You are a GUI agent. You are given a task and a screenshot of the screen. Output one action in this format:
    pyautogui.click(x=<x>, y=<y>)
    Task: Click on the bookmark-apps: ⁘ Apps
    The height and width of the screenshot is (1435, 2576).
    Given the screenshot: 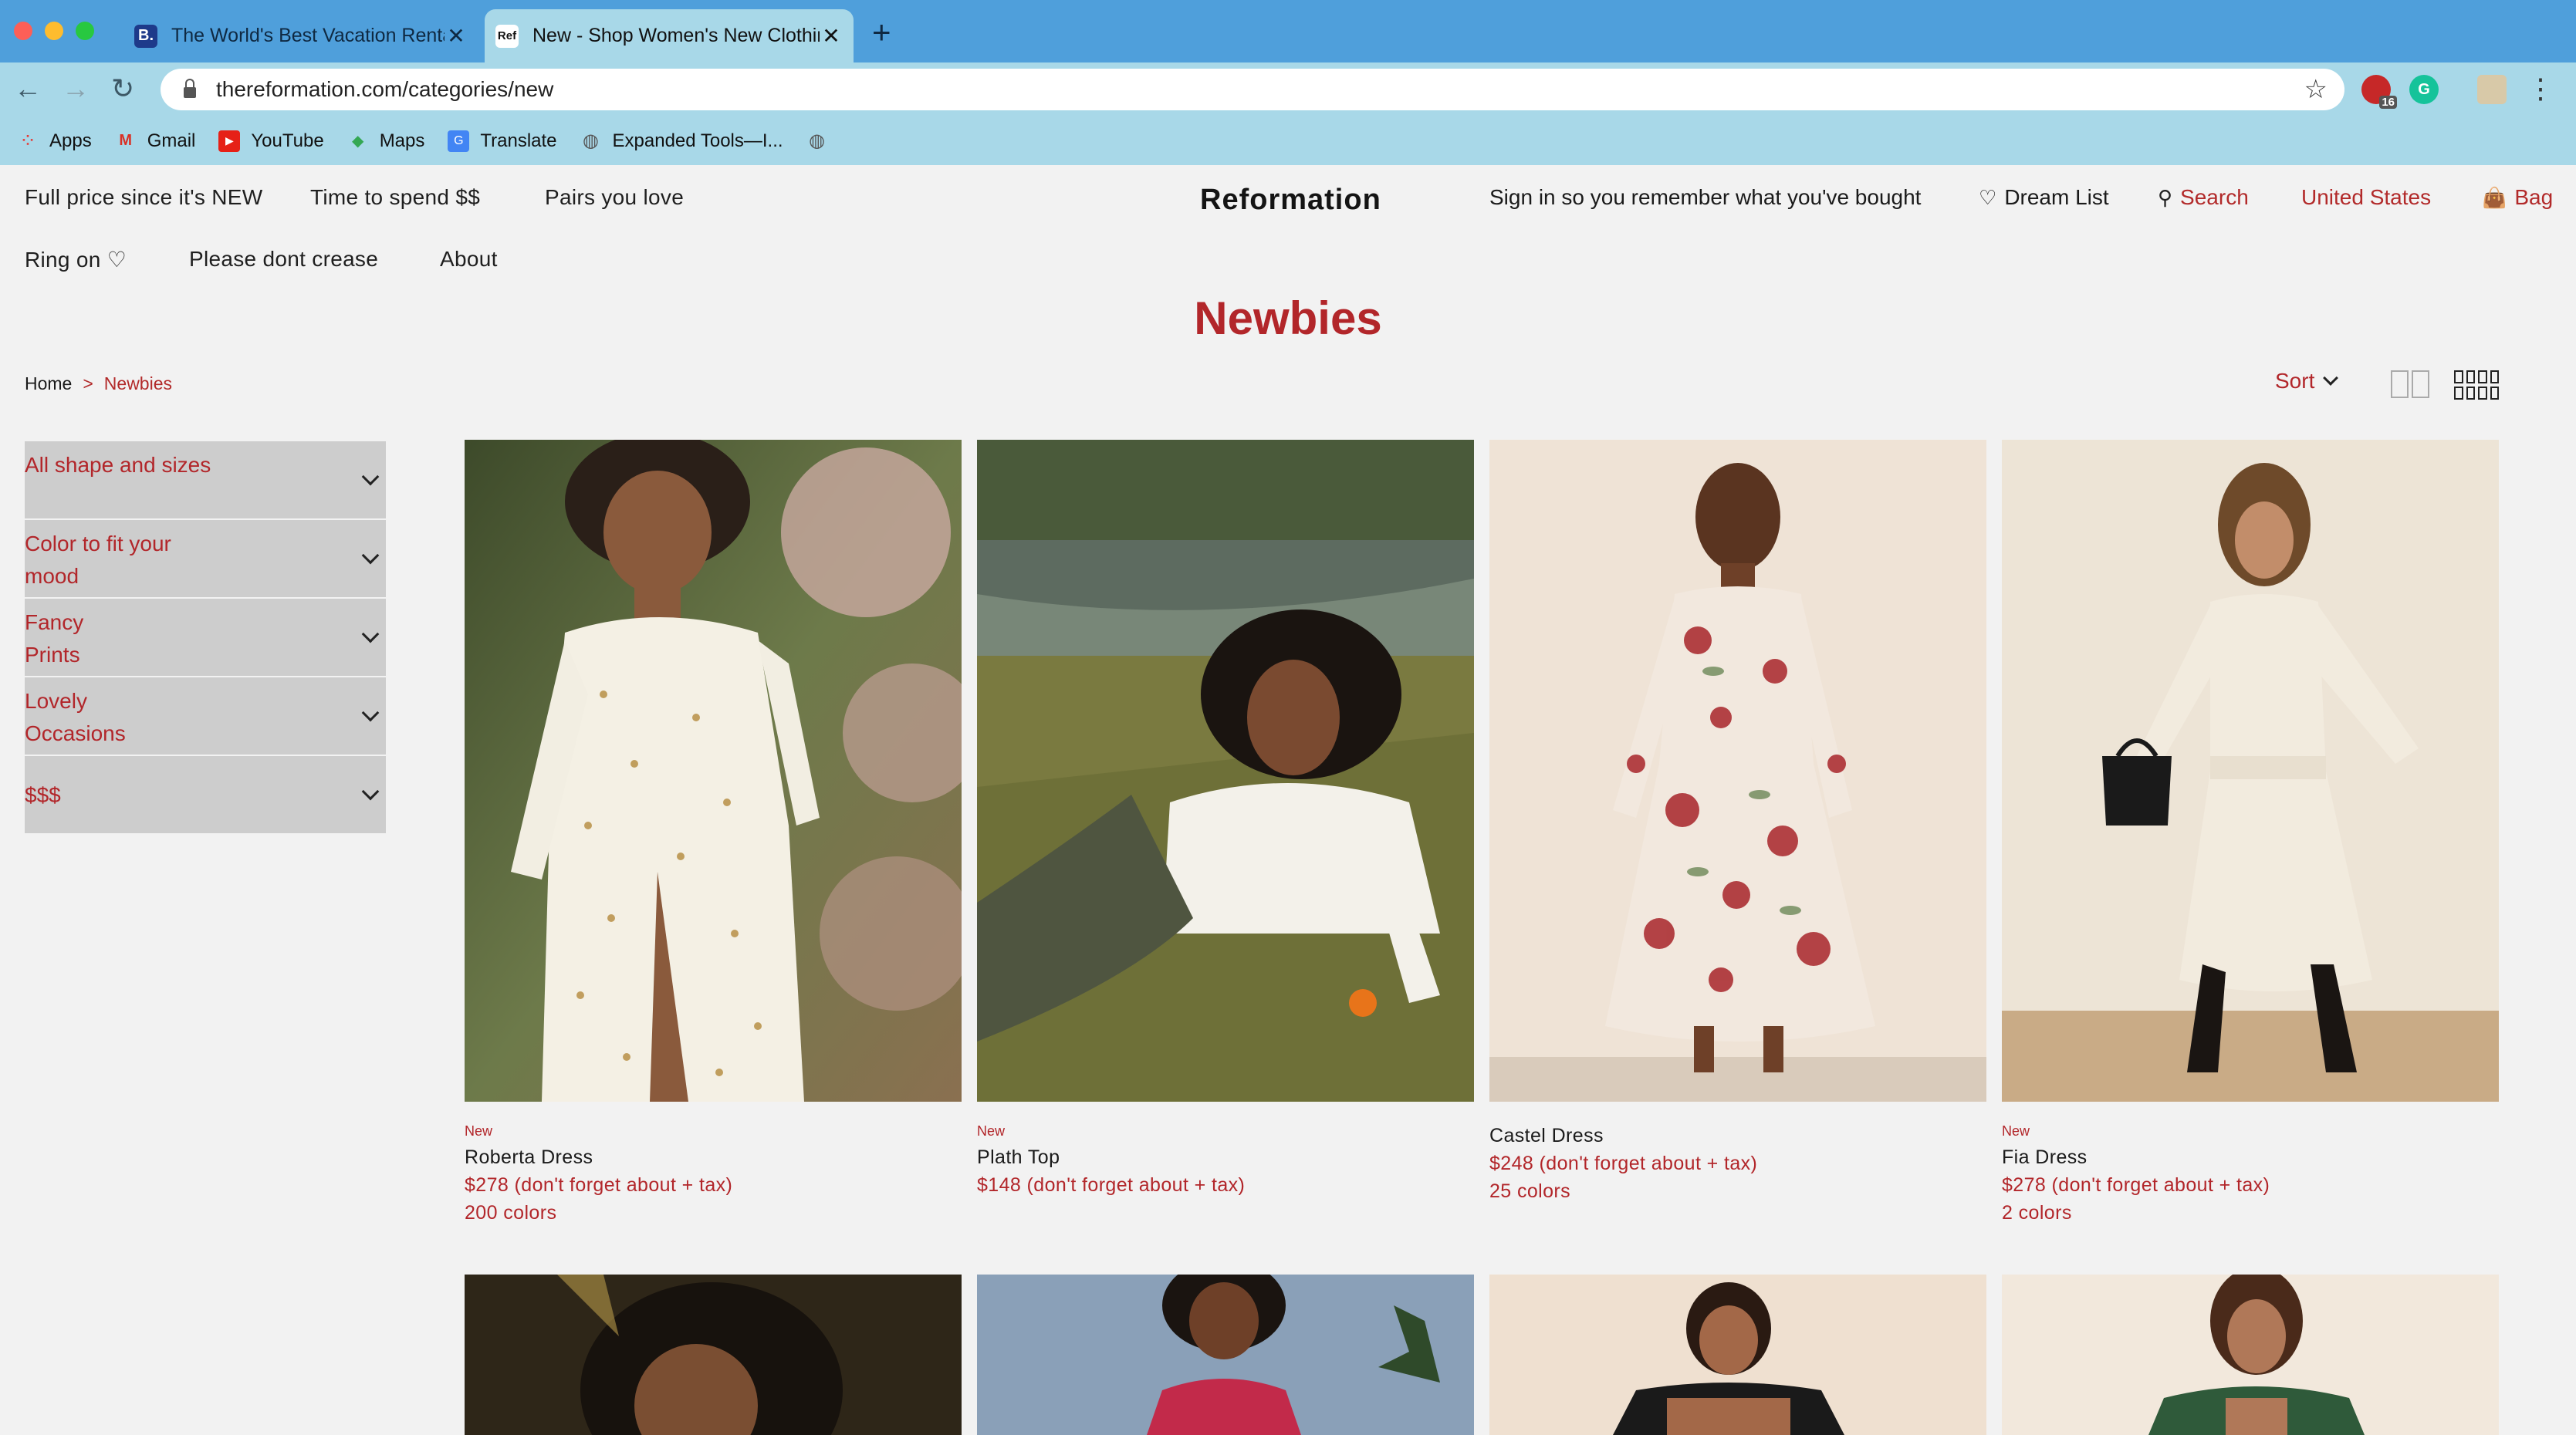 What is the action you would take?
    pyautogui.click(x=54, y=140)
    